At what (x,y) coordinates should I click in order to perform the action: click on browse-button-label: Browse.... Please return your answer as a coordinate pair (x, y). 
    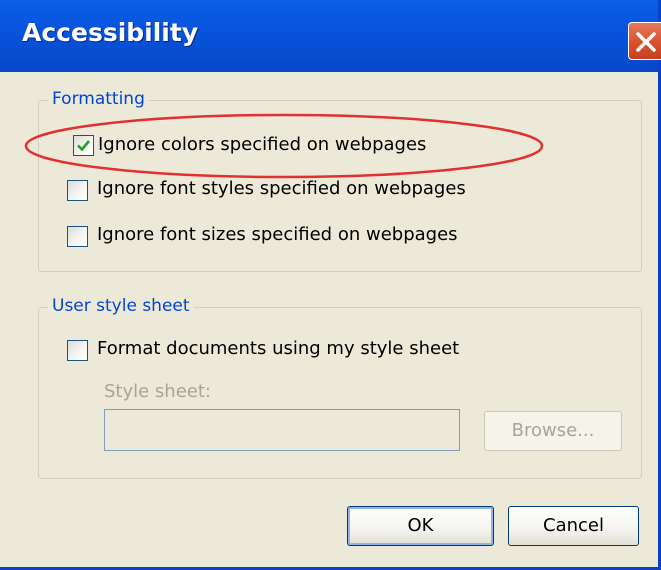
    Looking at the image, I should click on (553, 430).